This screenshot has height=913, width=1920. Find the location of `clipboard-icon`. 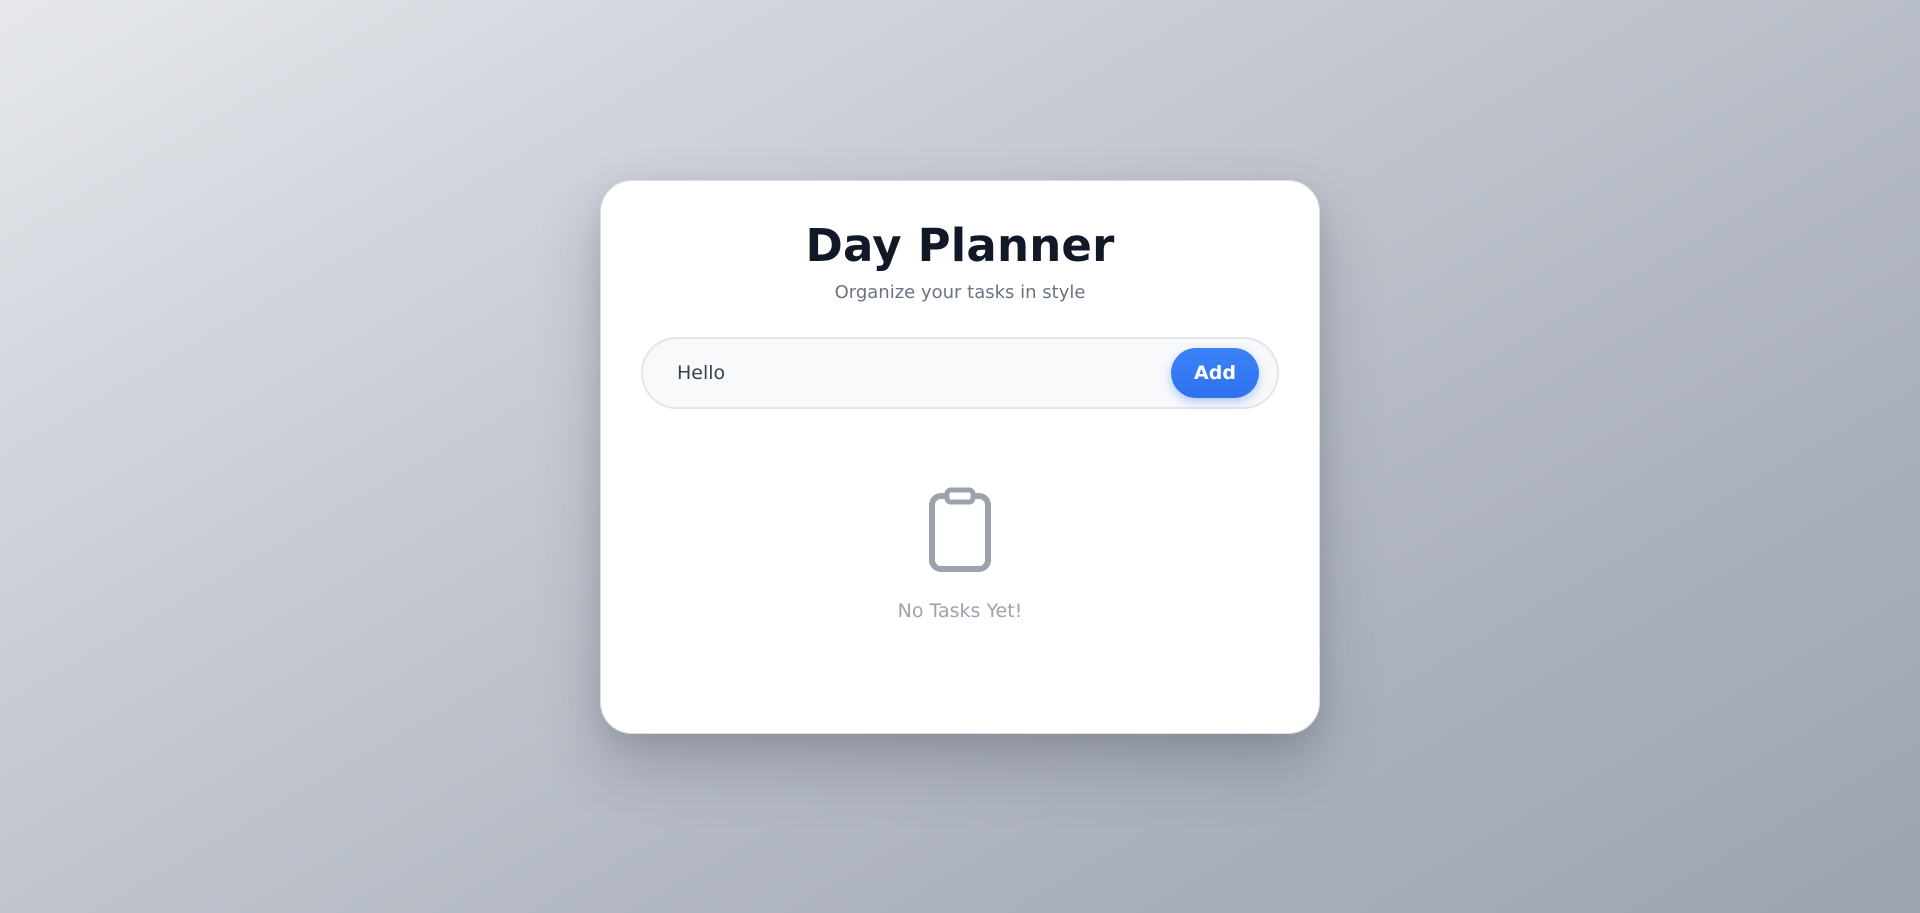

clipboard-icon is located at coordinates (960, 529).